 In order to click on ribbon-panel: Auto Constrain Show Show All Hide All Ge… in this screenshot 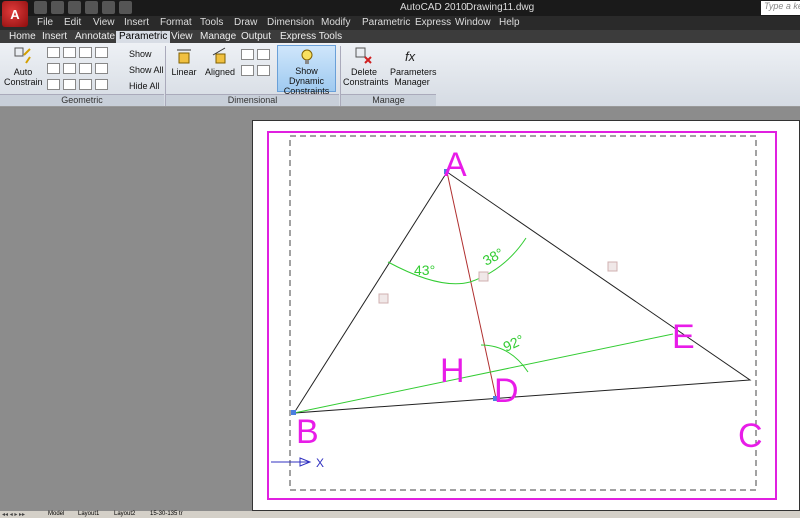, I will do `click(400, 75)`.